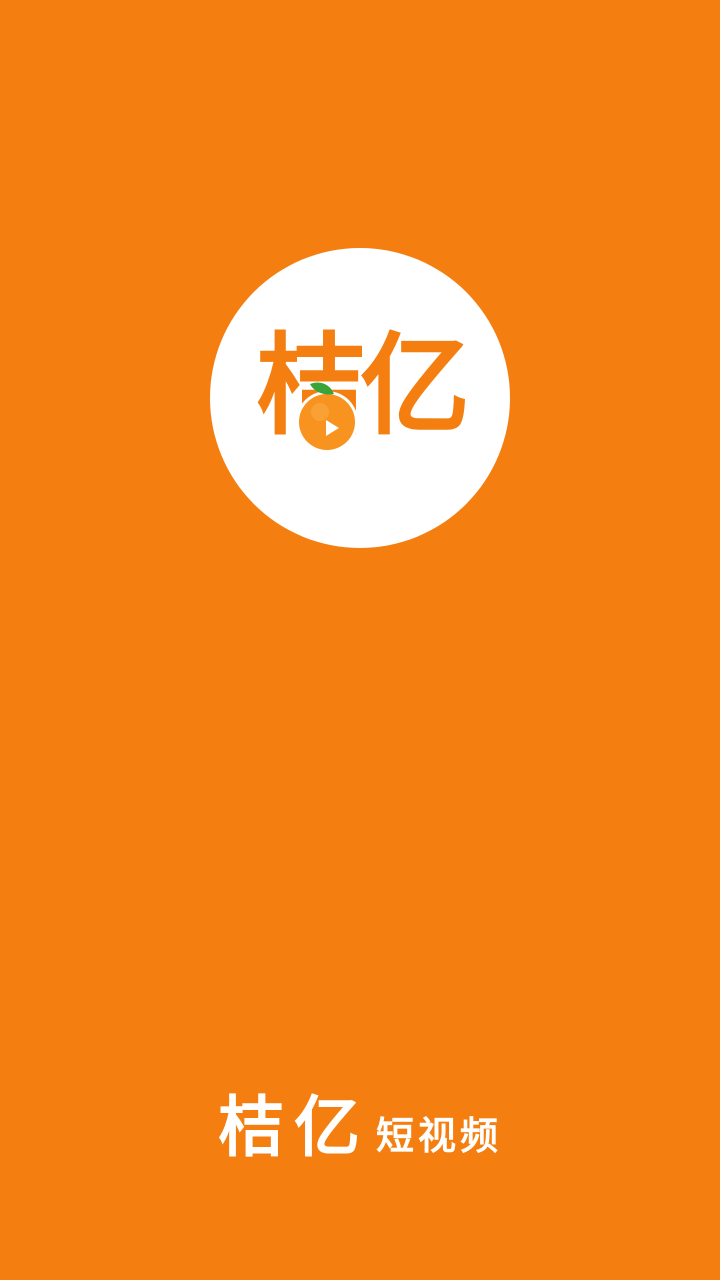 This screenshot has height=1280, width=720. I want to click on app-logo: 桔亿, so click(360, 398).